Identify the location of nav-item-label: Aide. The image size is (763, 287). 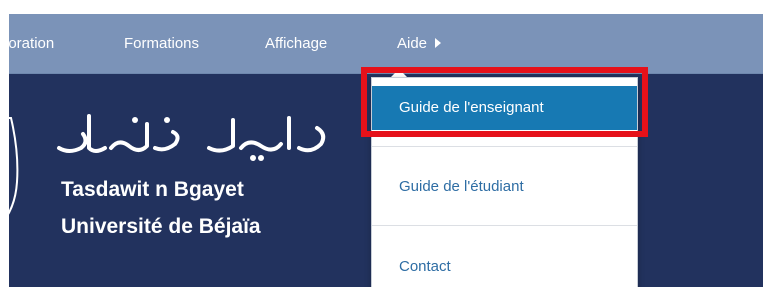
(412, 43).